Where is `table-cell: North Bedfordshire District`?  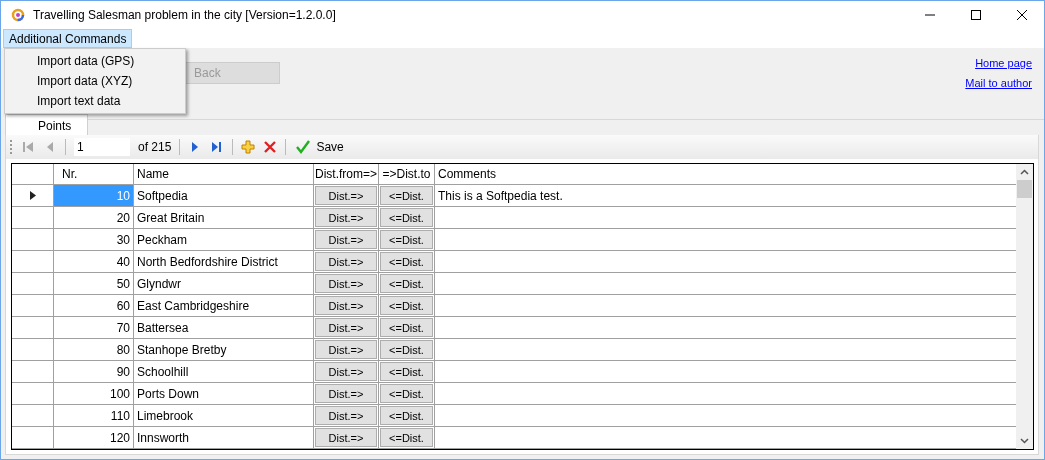 table-cell: North Bedfordshire District is located at coordinates (224, 261).